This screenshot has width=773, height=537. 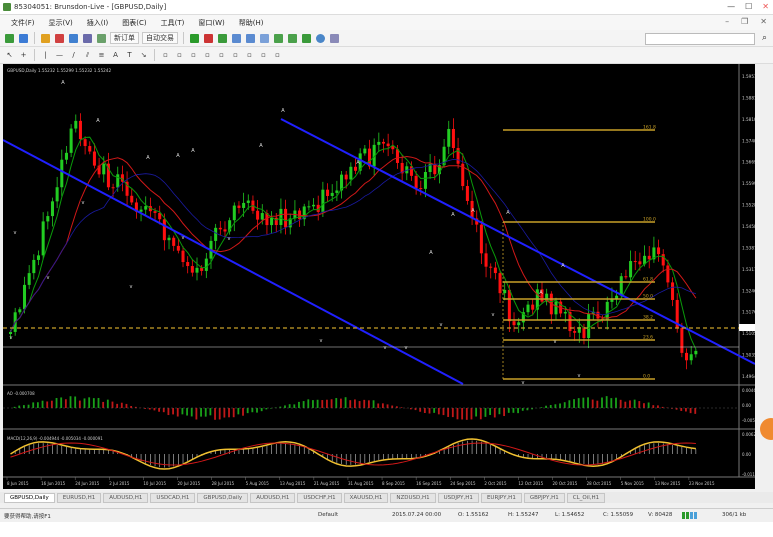 What do you see at coordinates (277, 55) in the screenshot?
I see `period-mn: ▫` at bounding box center [277, 55].